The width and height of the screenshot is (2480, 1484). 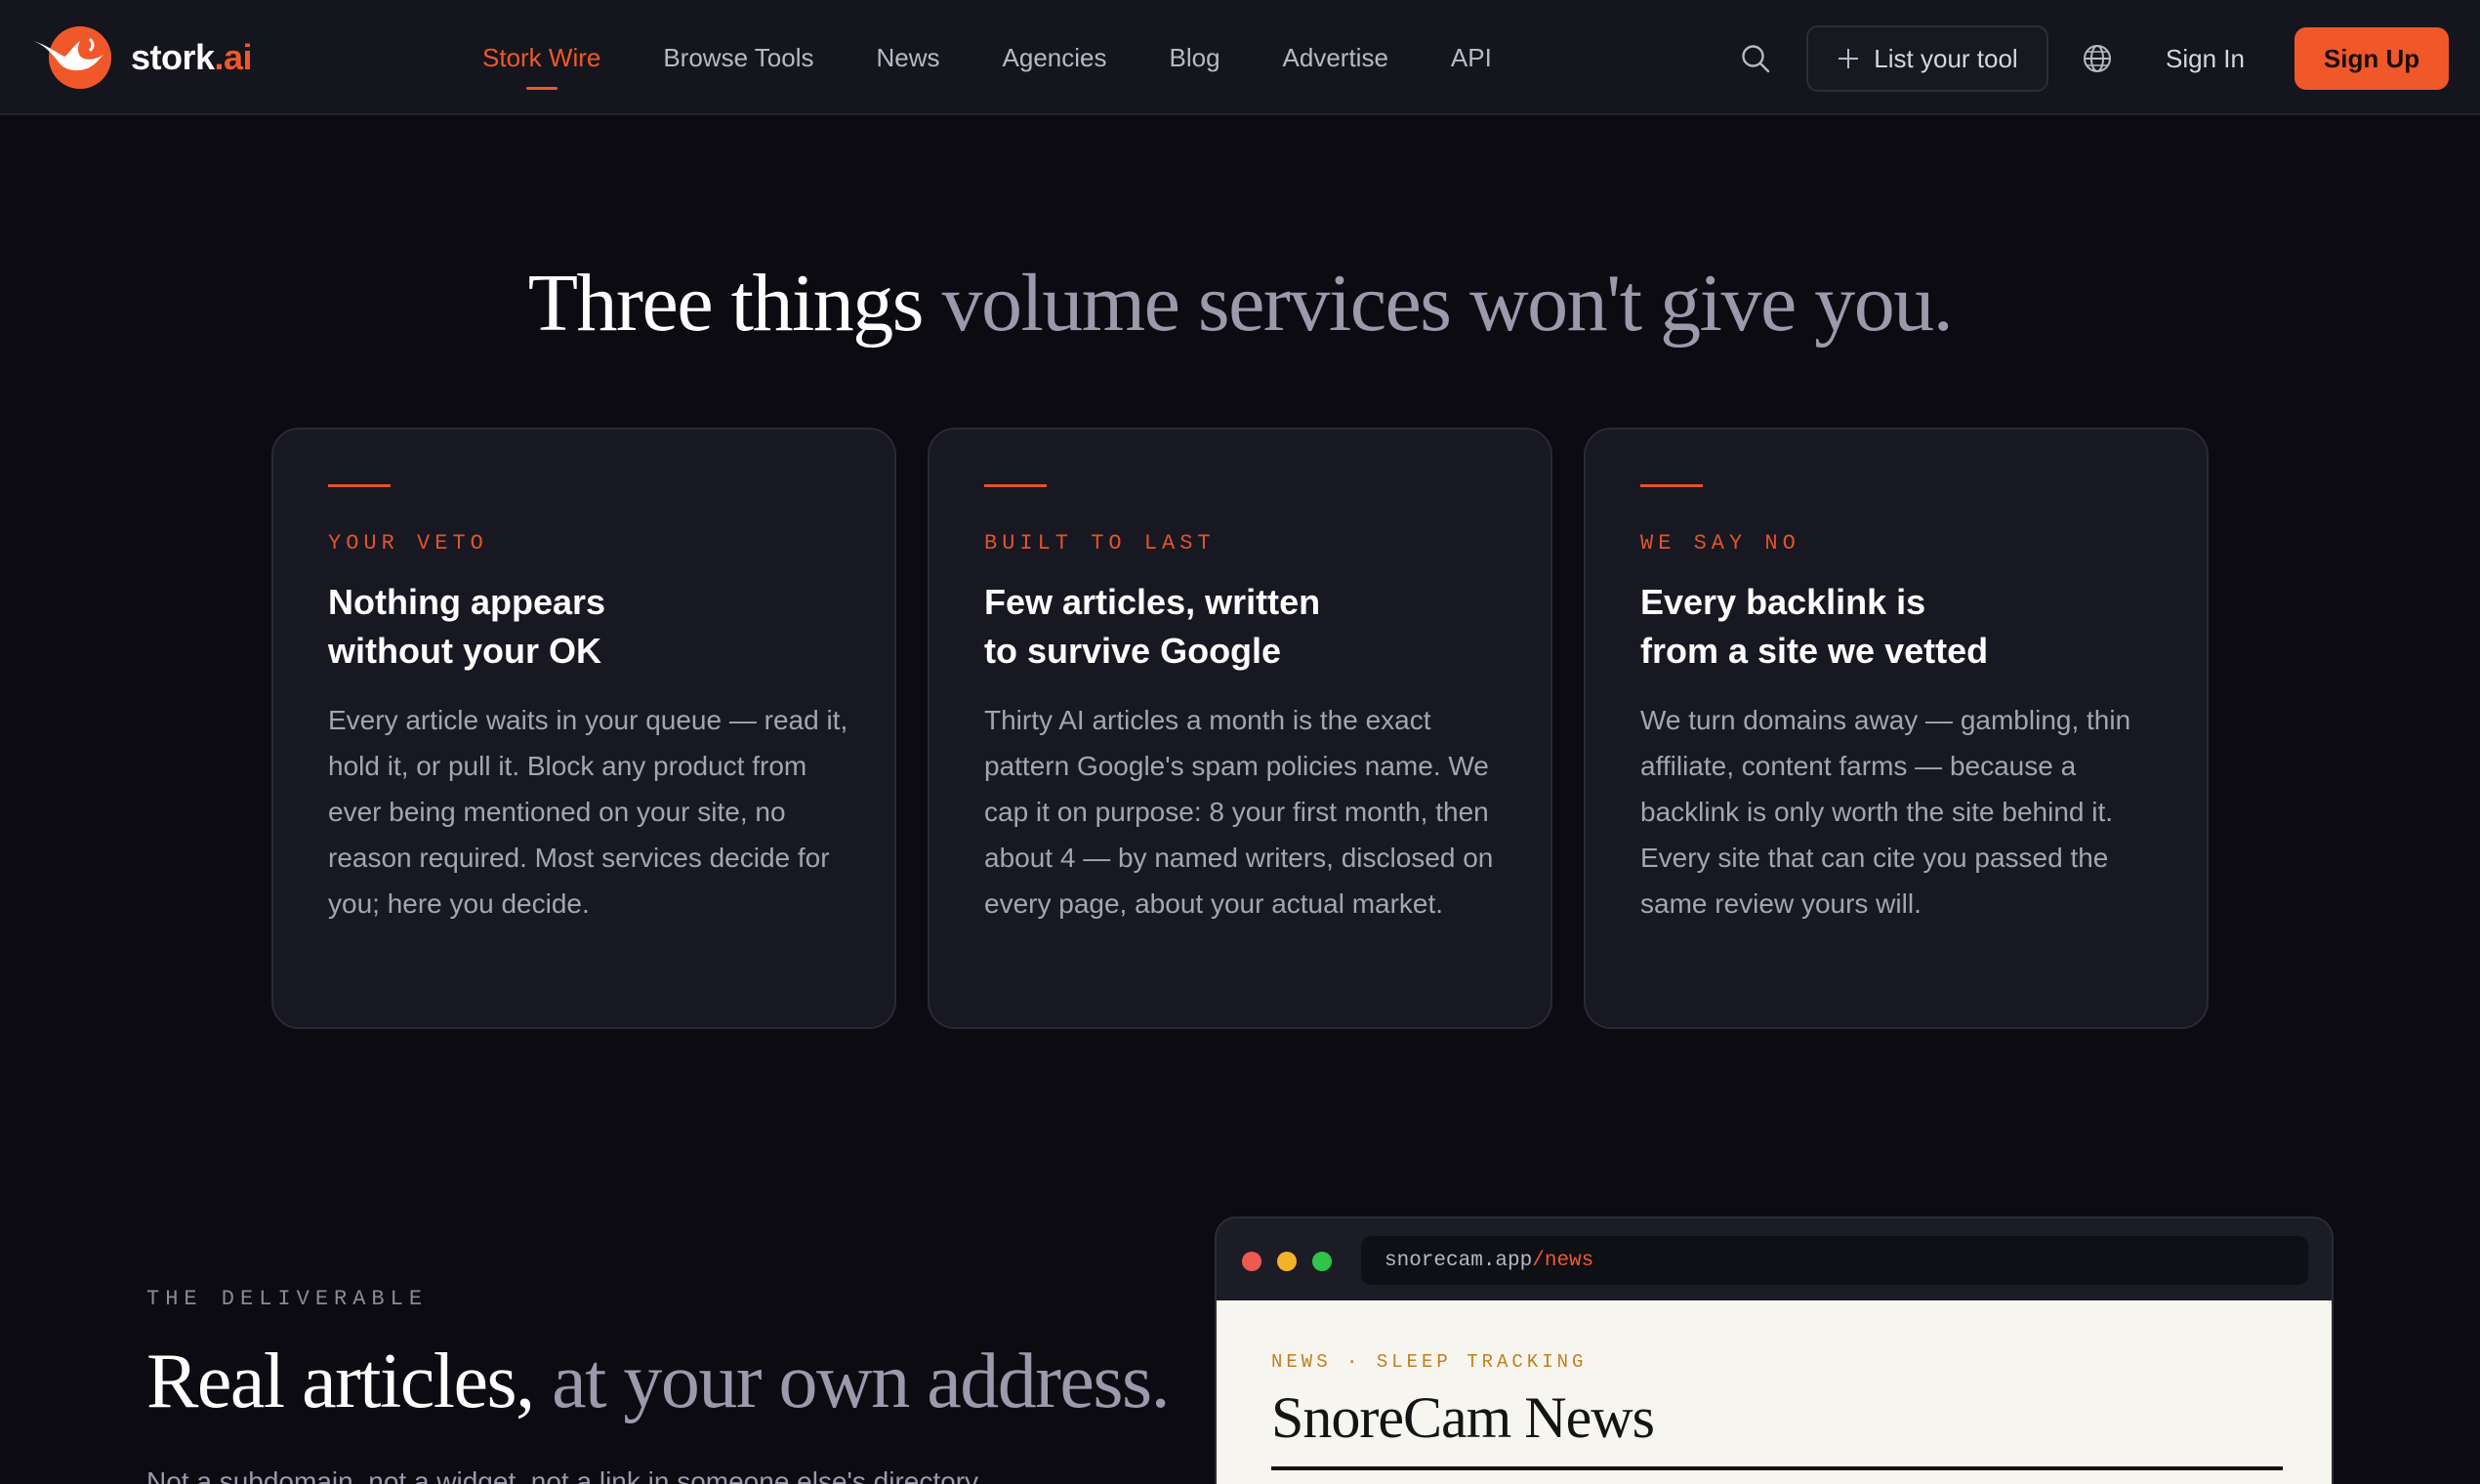 What do you see at coordinates (408, 543) in the screenshot?
I see `card-eyebrow: YOUR VETO` at bounding box center [408, 543].